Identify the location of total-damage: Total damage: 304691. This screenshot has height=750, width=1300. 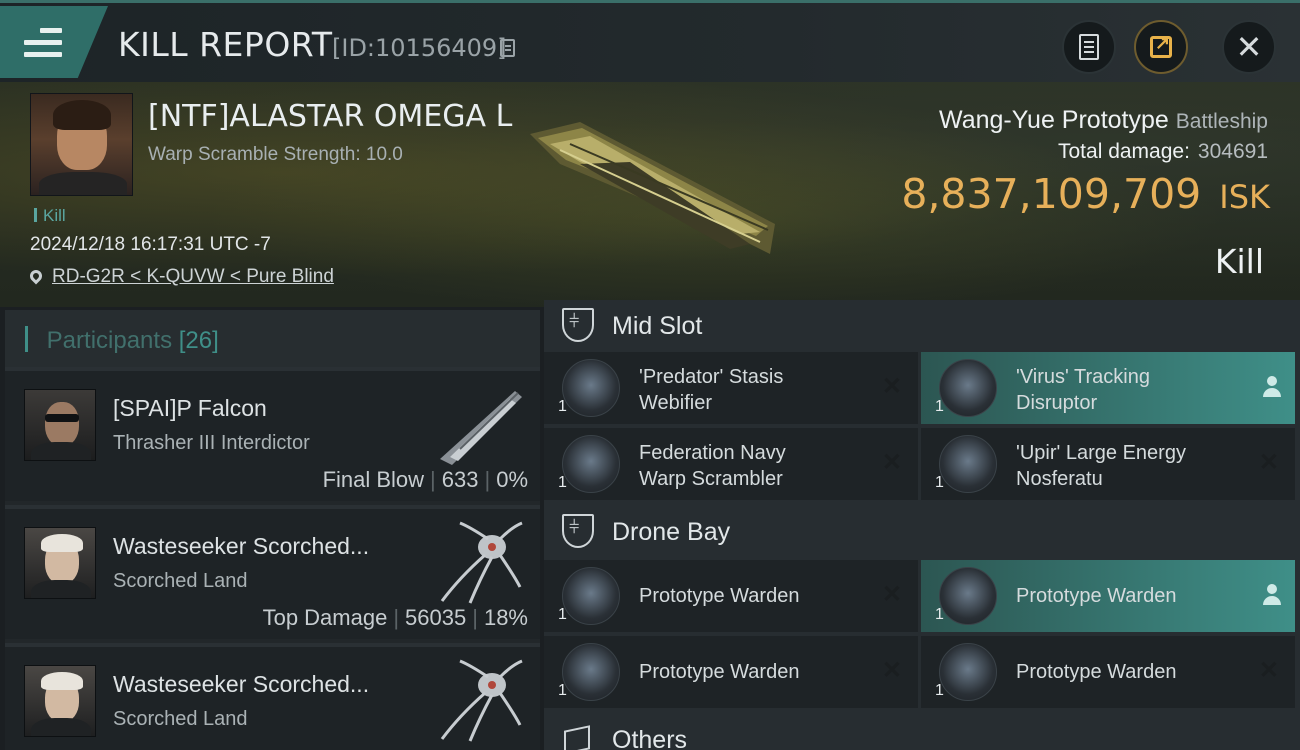
(1163, 152).